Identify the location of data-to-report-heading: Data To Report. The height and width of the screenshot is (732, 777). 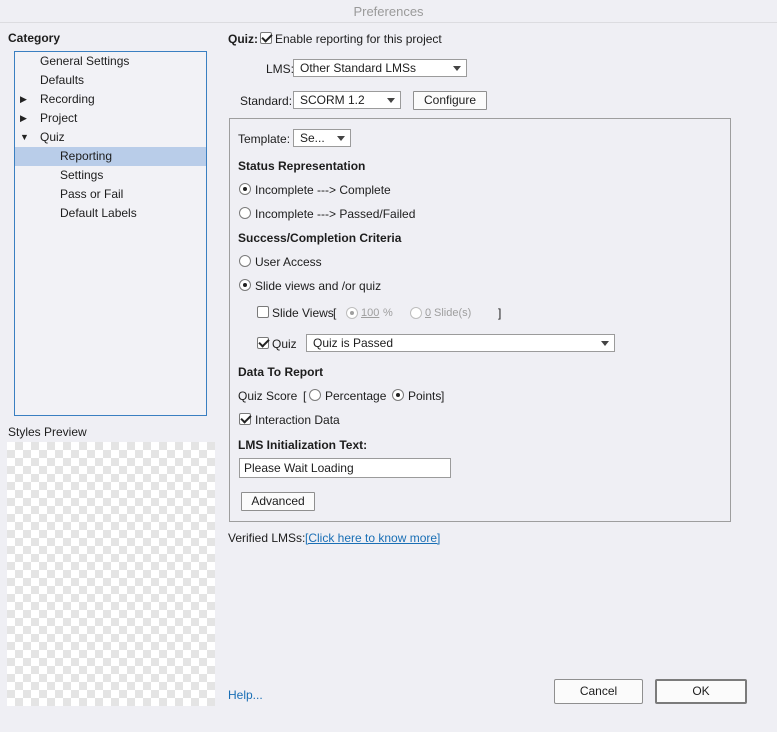
(281, 372).